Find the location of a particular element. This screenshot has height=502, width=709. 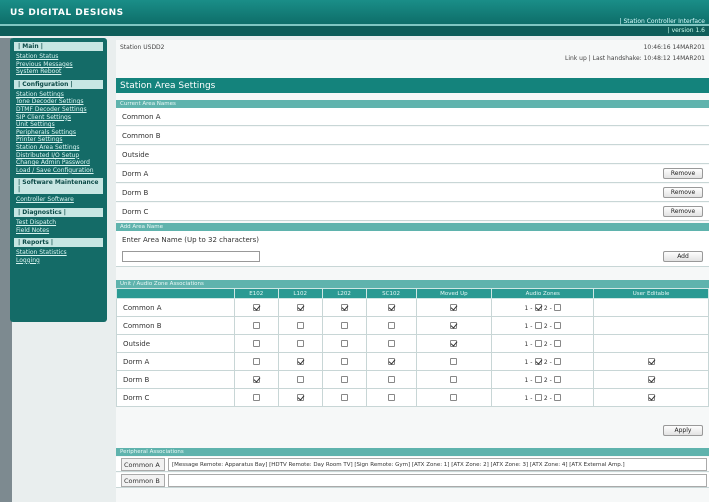

association-area-name: Common A is located at coordinates (175, 307).